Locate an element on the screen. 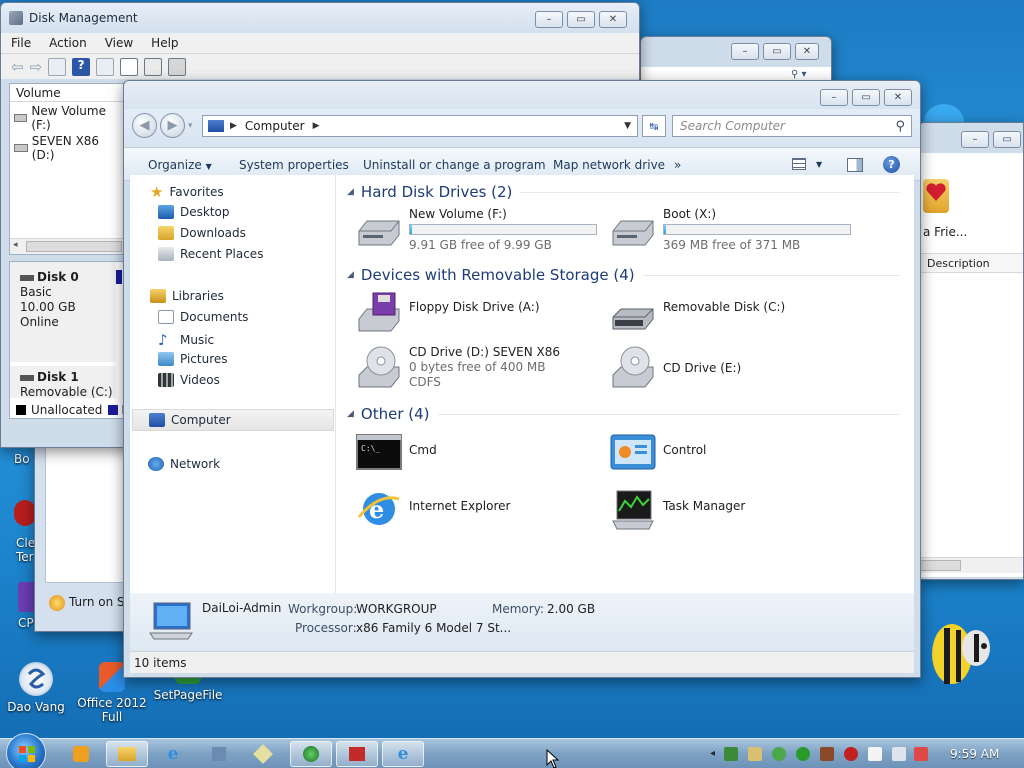 The height and width of the screenshot is (768, 1024). group-removable-storage: ◢ Devices with Removable Storage (4) is located at coordinates (623, 275).